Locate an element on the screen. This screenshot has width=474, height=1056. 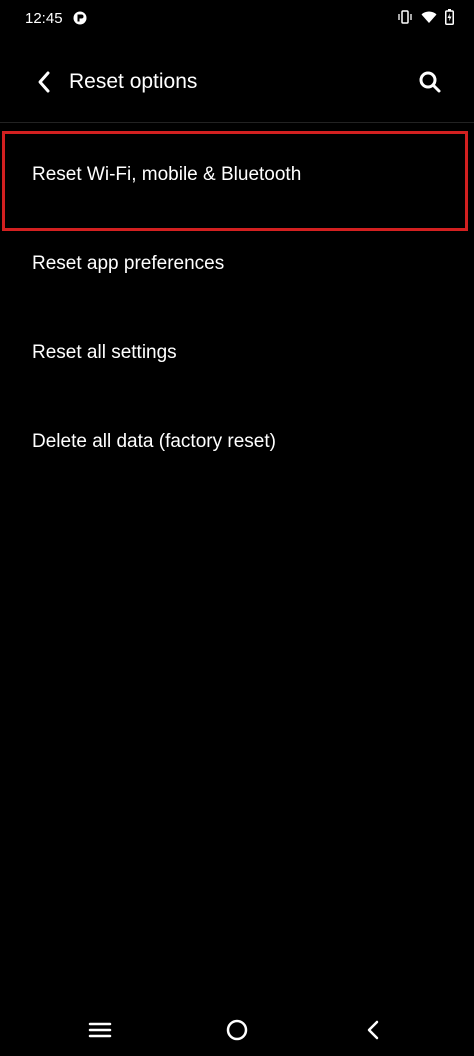
vibrate-icon is located at coordinates (405, 19).